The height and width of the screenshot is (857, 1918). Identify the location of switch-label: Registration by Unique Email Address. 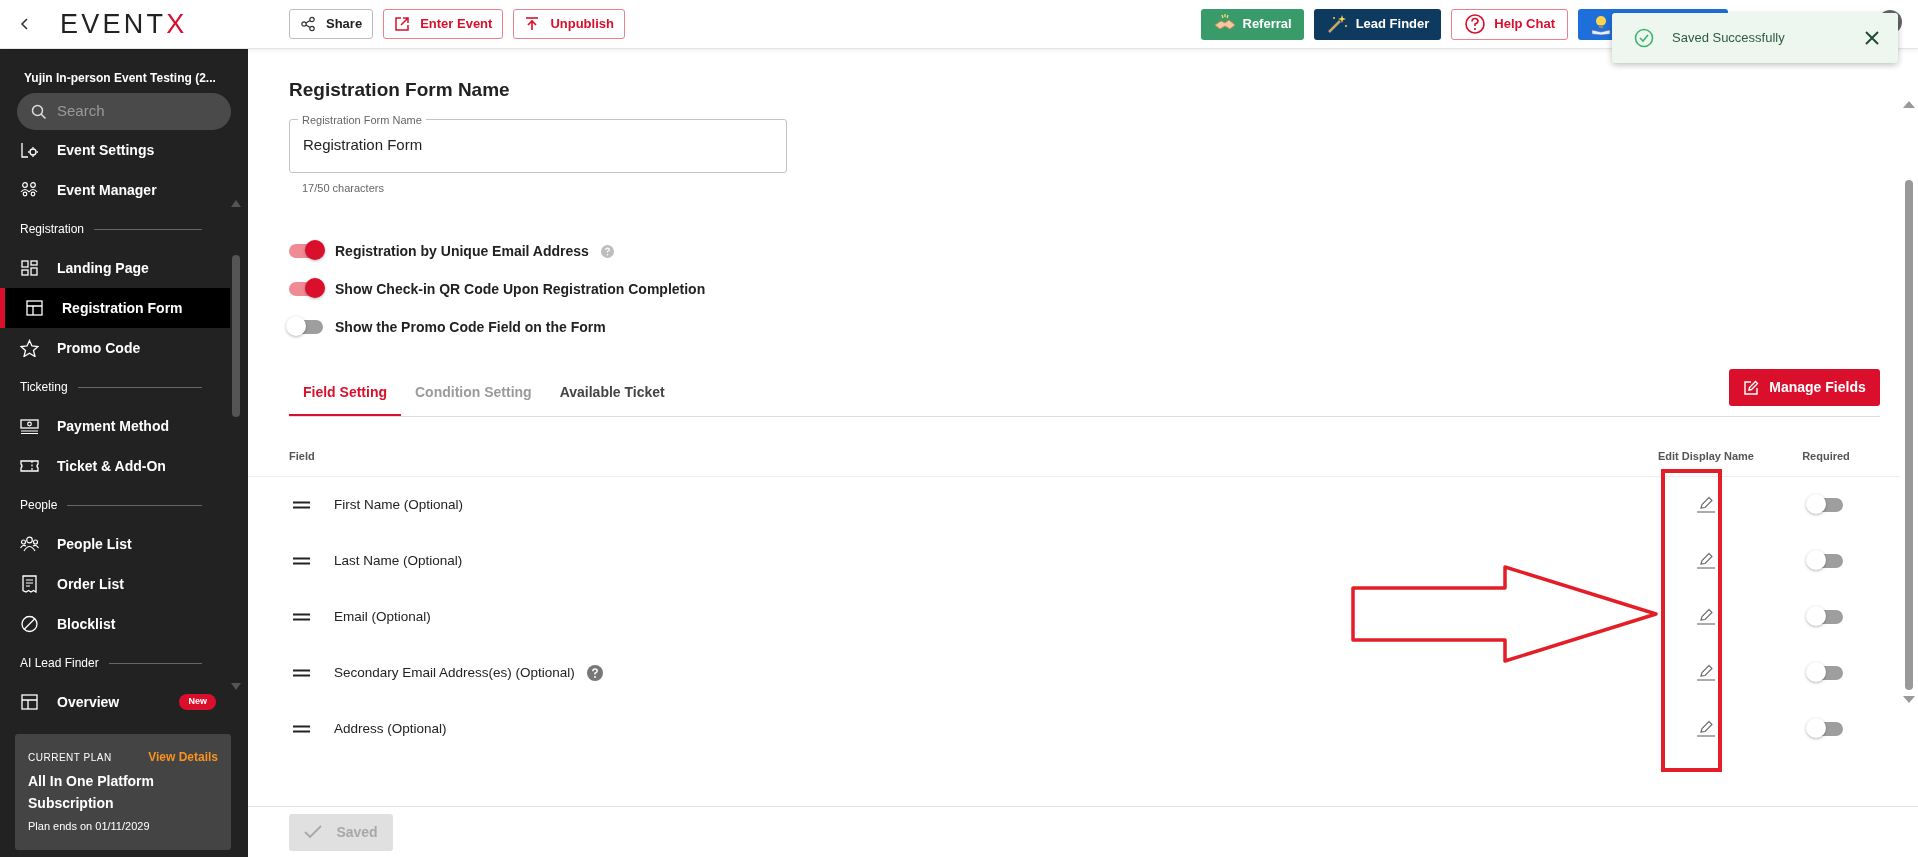
(462, 251).